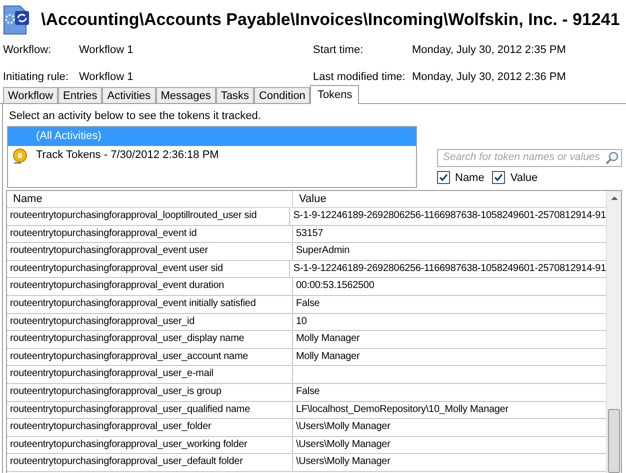  I want to click on table-cell: routeentrytopurchasingforapproval_event user, so click(150, 251).